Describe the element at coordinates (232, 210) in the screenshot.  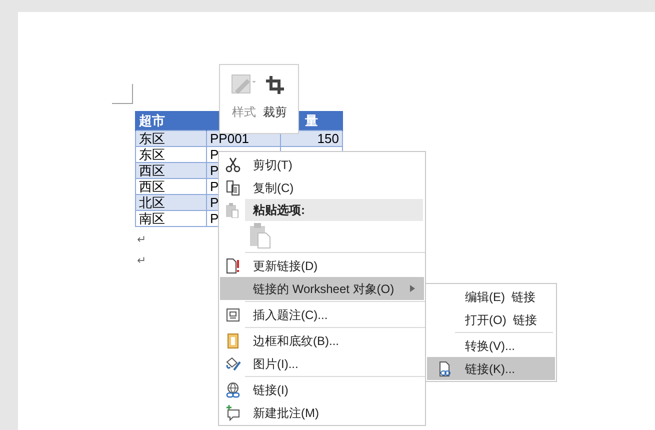
I see `paste-icon` at that location.